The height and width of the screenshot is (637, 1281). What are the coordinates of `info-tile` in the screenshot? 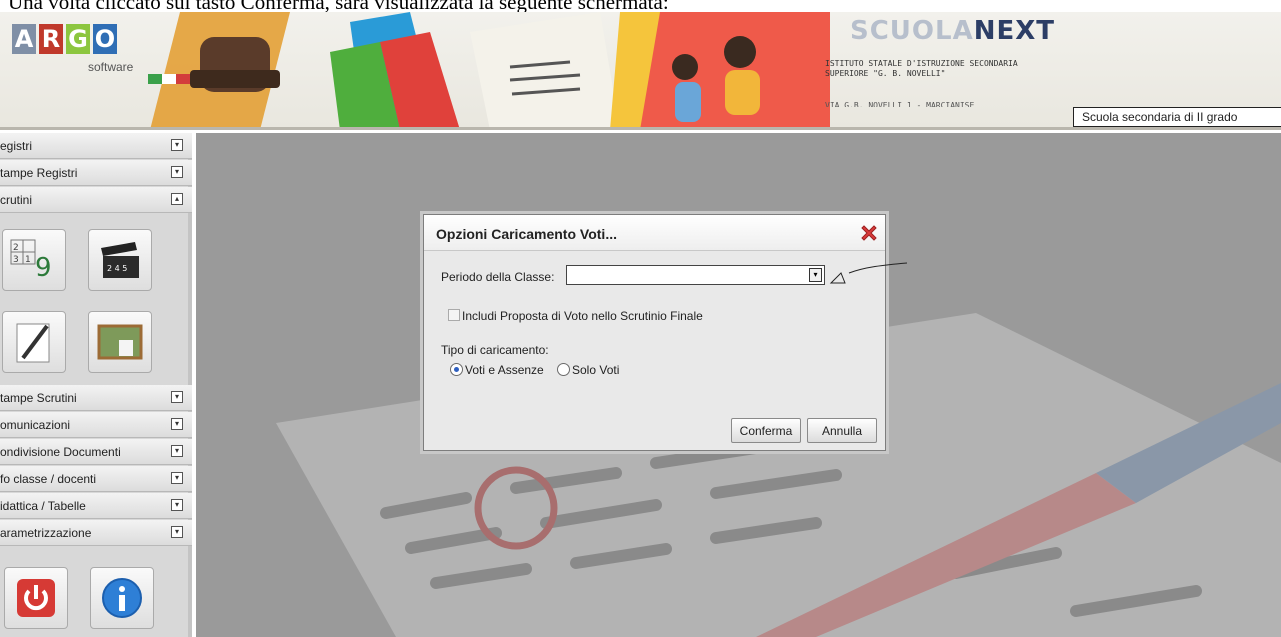 It's located at (122, 598).